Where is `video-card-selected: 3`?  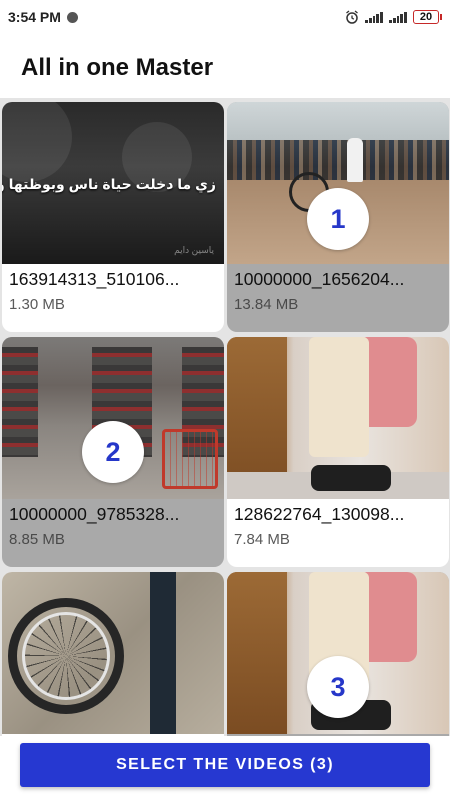
video-card-selected: 3 is located at coordinates (338, 654).